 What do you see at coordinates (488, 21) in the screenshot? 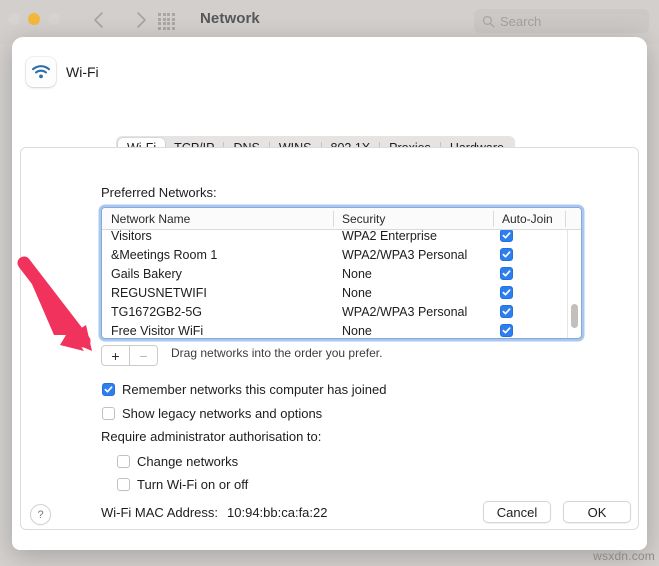
I see `search-icon` at bounding box center [488, 21].